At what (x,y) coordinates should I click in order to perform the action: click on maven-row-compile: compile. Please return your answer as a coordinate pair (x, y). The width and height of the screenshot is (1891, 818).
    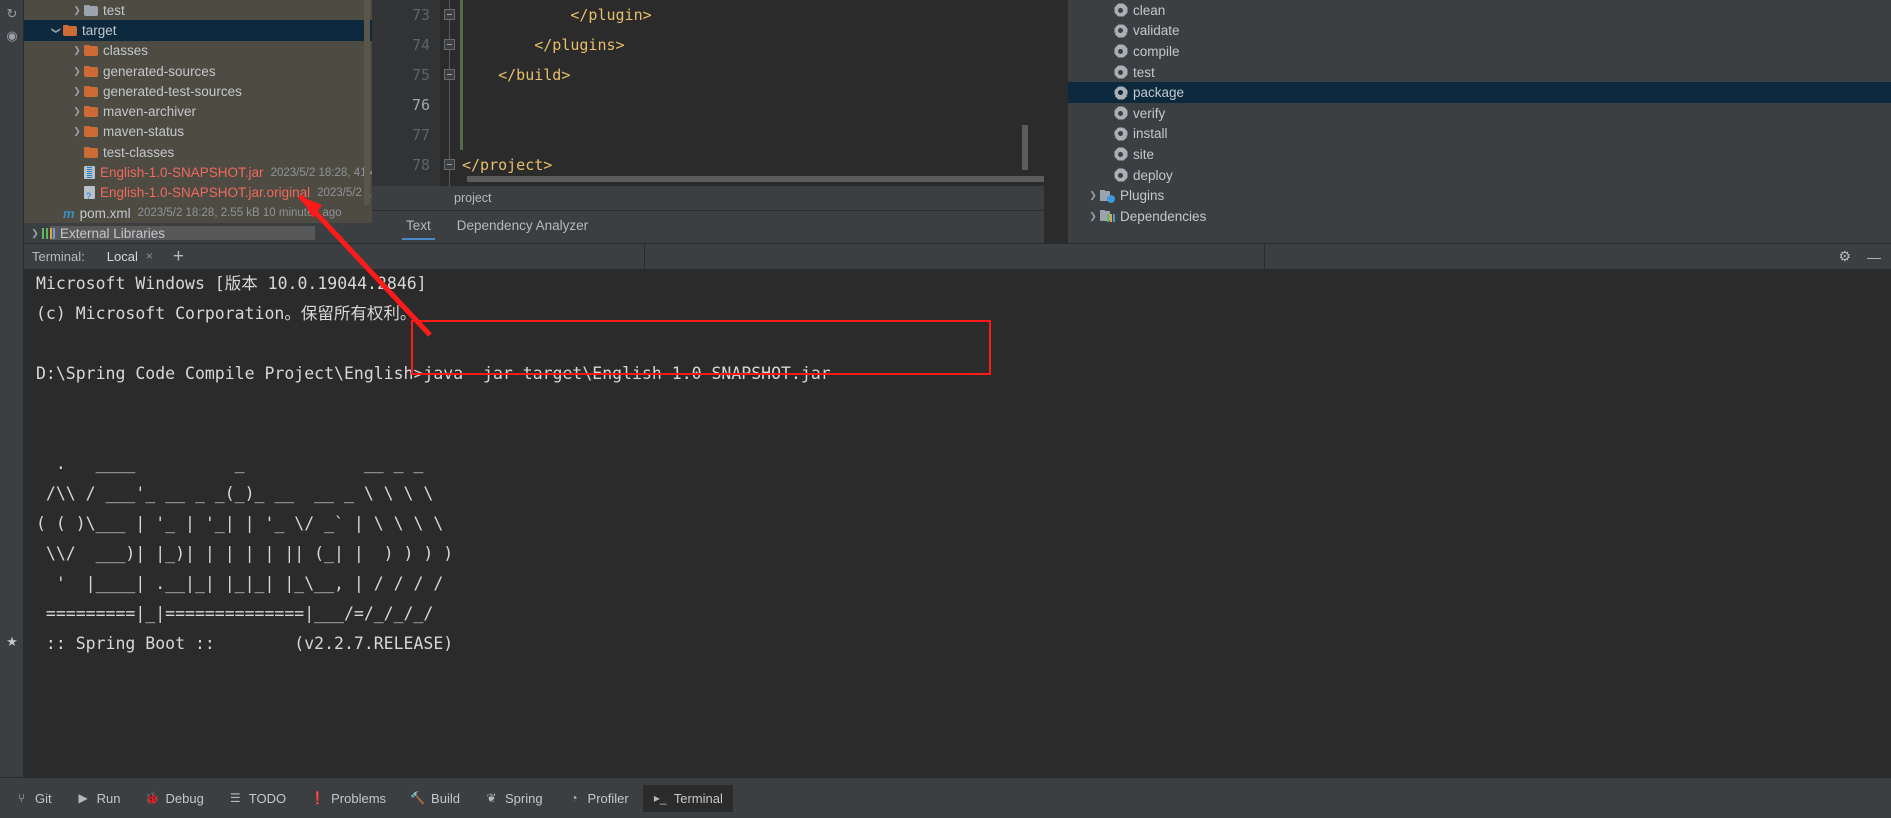
    Looking at the image, I should click on (1479, 51).